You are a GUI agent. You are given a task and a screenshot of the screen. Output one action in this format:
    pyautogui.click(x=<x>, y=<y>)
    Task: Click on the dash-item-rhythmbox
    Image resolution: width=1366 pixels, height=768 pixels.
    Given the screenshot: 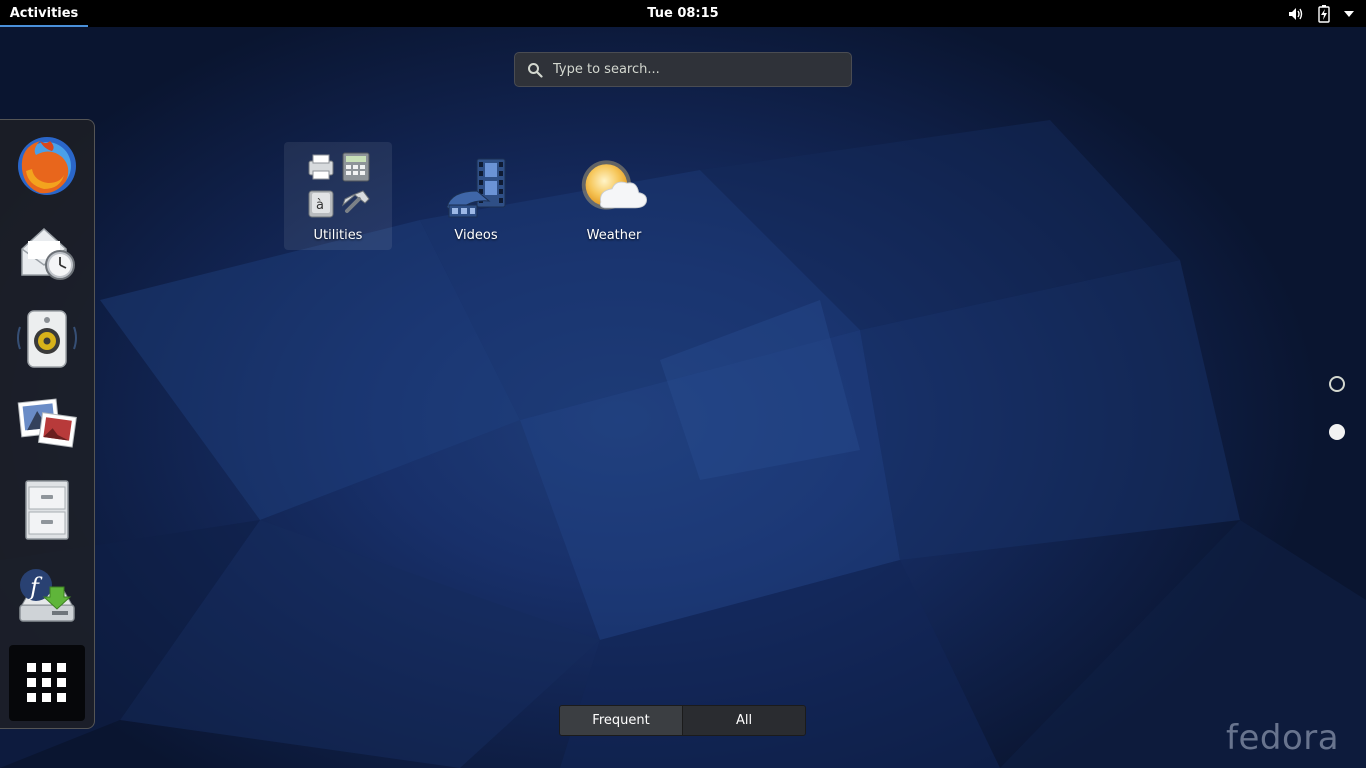 What is the action you would take?
    pyautogui.click(x=47, y=338)
    